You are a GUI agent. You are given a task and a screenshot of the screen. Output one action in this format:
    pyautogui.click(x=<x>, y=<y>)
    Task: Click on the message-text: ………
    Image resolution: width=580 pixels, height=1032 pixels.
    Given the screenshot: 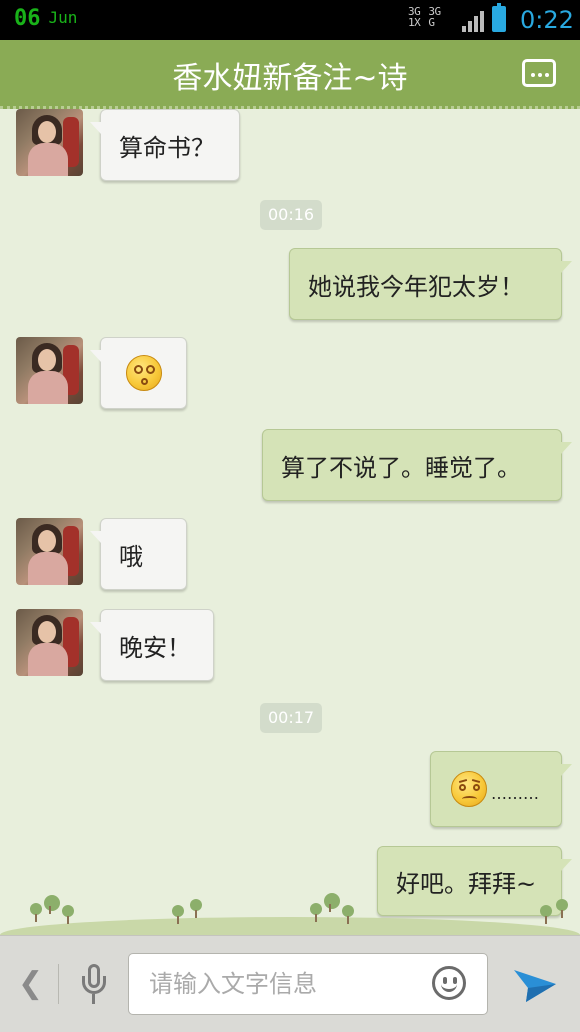 What is the action you would take?
    pyautogui.click(x=515, y=793)
    